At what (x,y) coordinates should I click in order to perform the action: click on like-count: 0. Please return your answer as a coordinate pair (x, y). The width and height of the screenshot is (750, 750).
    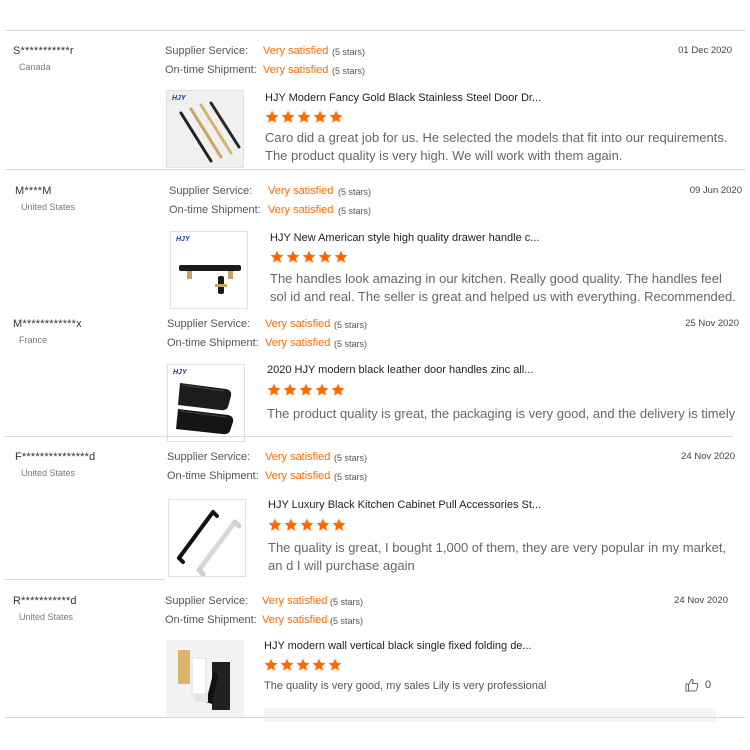
    Looking at the image, I should click on (708, 685).